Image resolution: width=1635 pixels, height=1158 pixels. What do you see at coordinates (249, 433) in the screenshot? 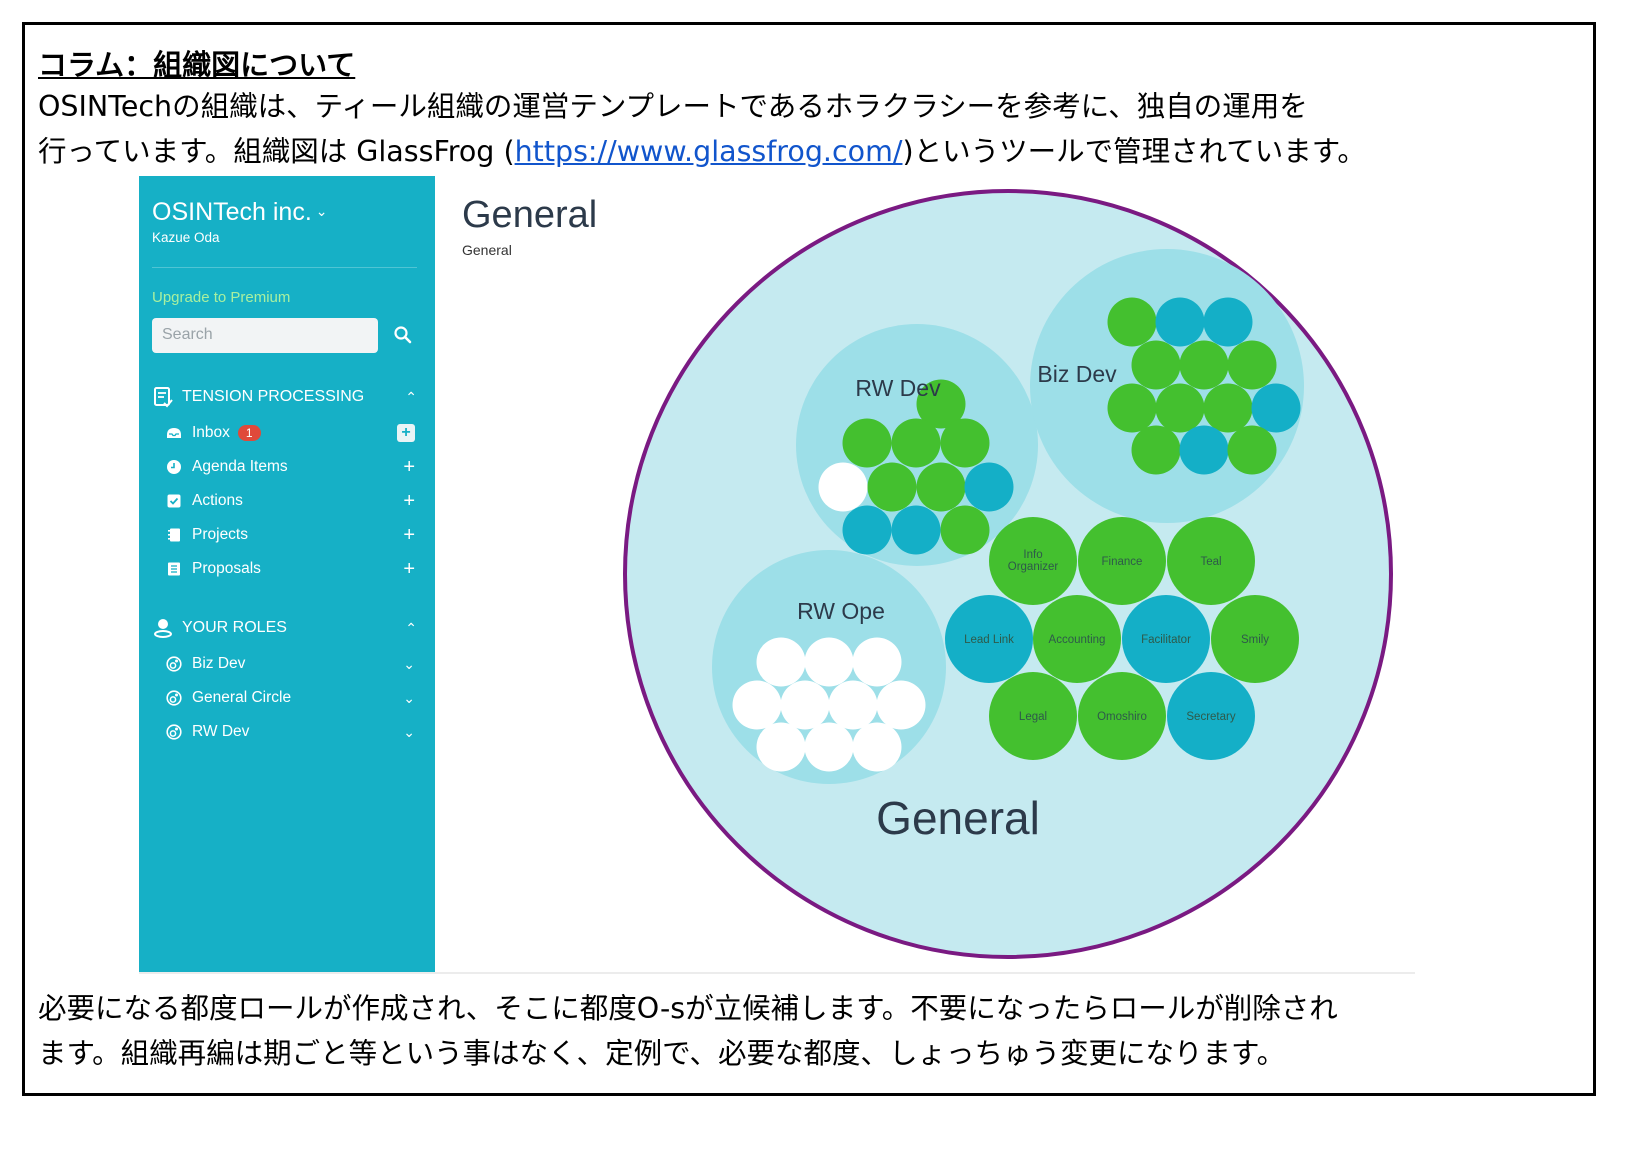
I see `inbox-count-badge: 1` at bounding box center [249, 433].